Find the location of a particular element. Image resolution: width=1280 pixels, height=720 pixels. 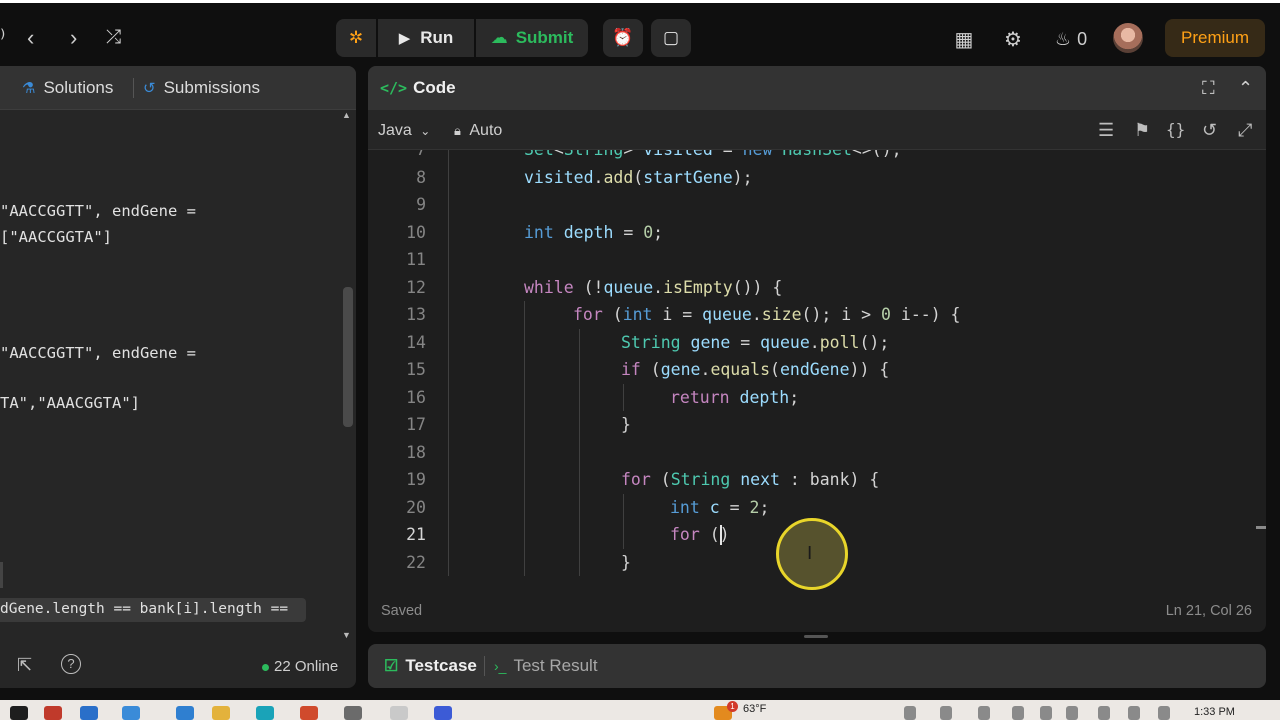

lock-icon: 🔒︎ is located at coordinates (457, 130).